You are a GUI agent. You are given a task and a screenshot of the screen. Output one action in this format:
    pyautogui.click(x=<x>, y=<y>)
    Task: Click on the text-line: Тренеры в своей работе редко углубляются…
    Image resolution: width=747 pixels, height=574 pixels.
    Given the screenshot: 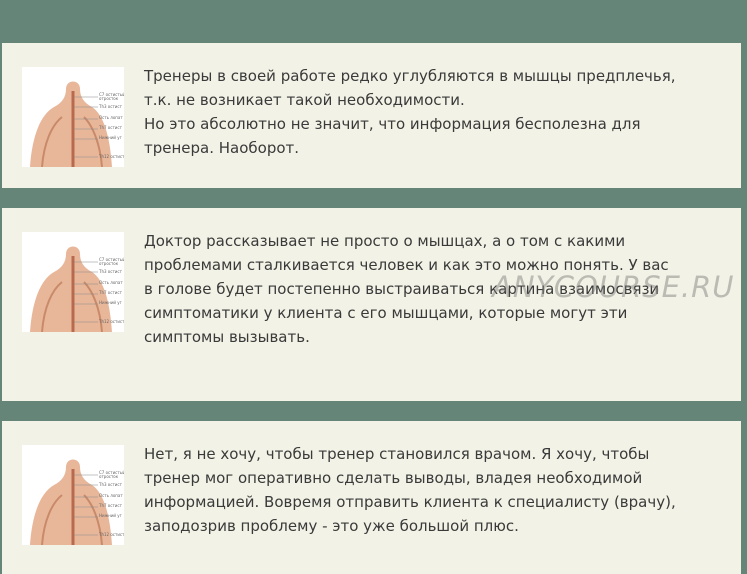 What is the action you would take?
    pyautogui.click(x=410, y=76)
    